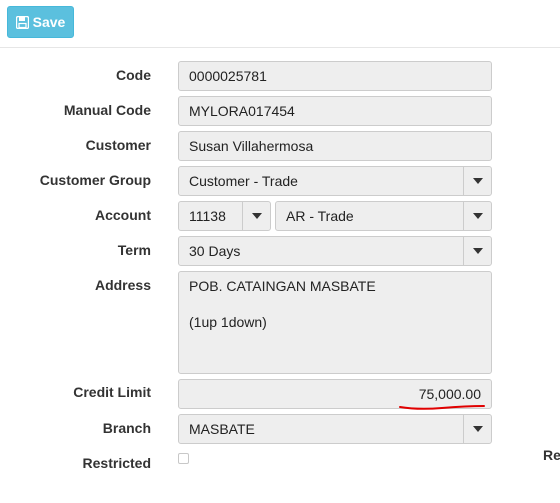  I want to click on branch-value: MASBATE, so click(222, 429).